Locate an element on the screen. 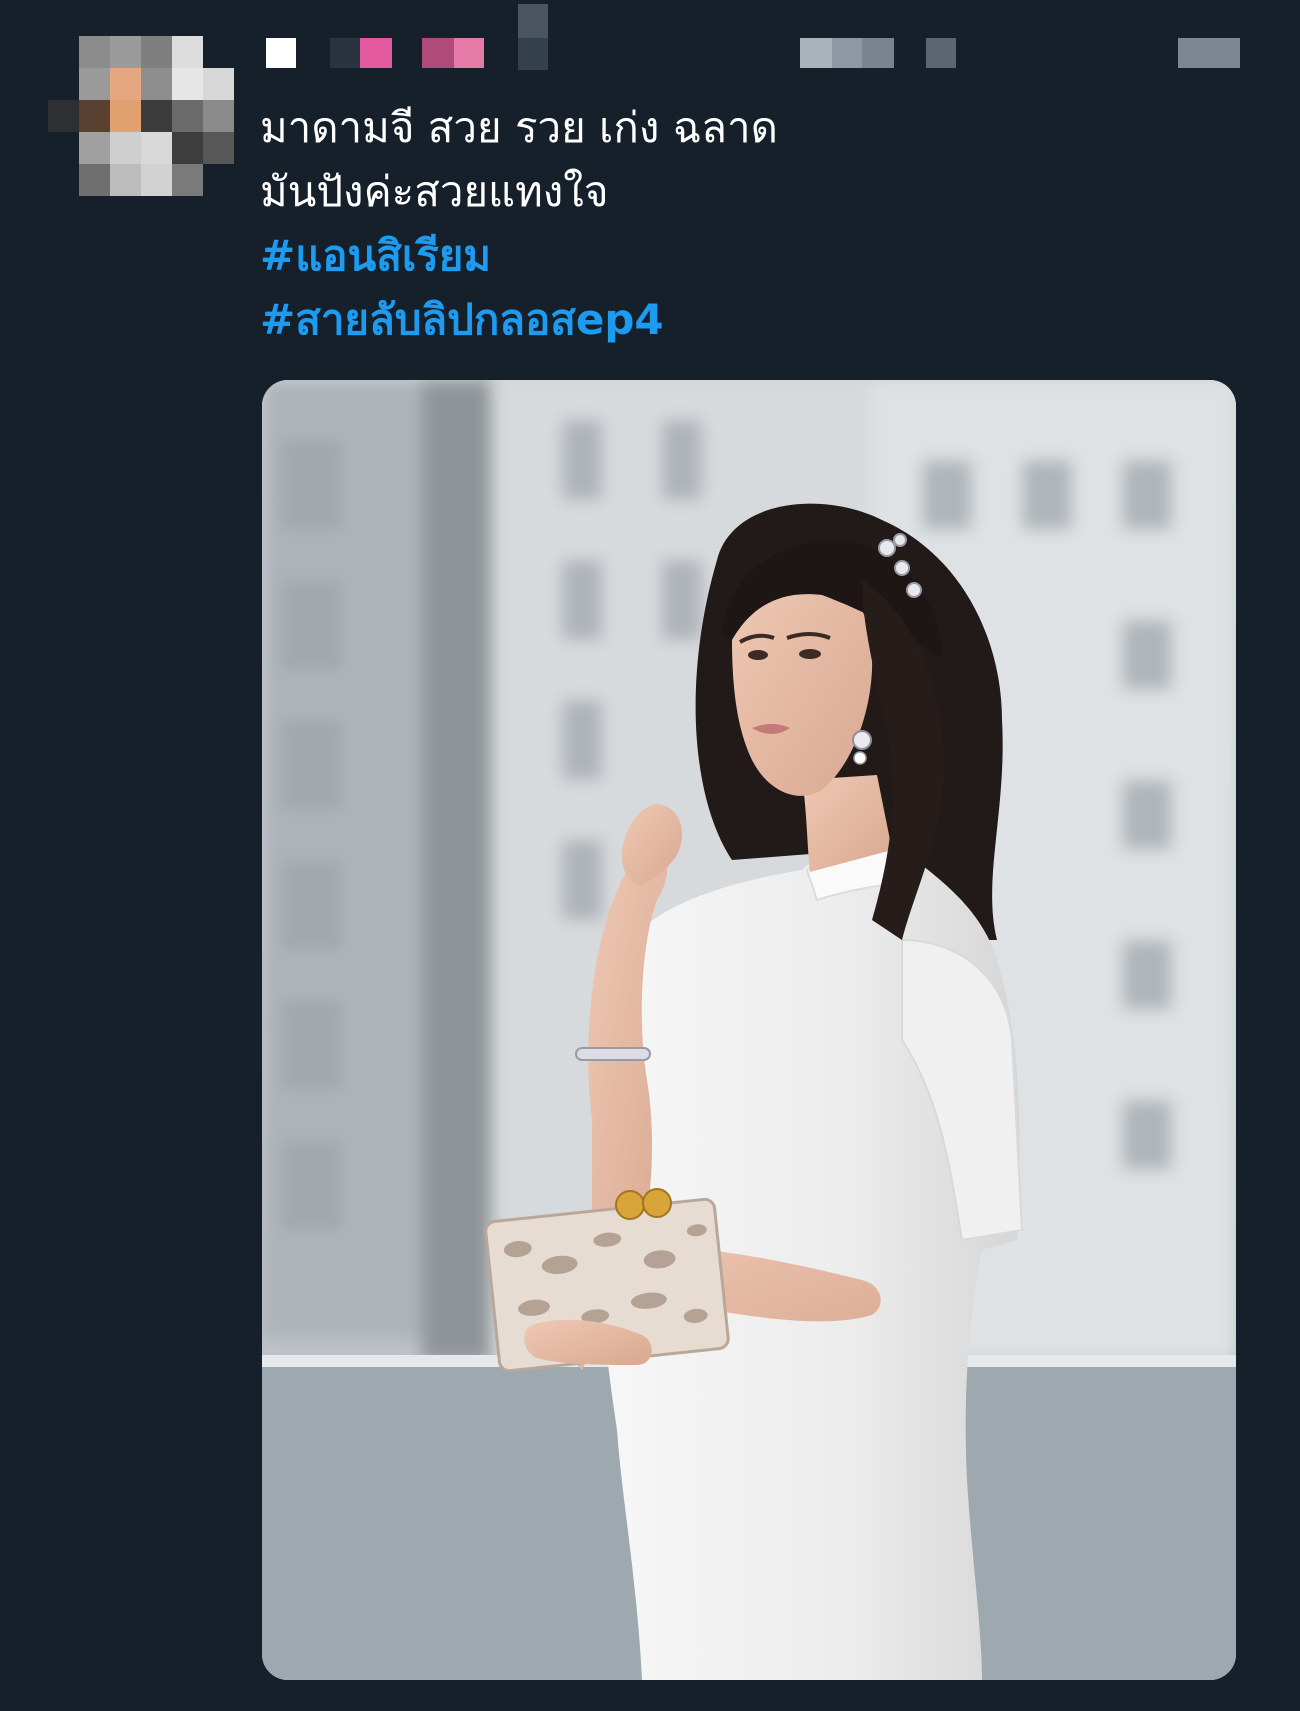 The image size is (1300, 1711). tweet-text-line: มาดามจี สวย รวย เก่ง ฉลาด is located at coordinates (519, 127).